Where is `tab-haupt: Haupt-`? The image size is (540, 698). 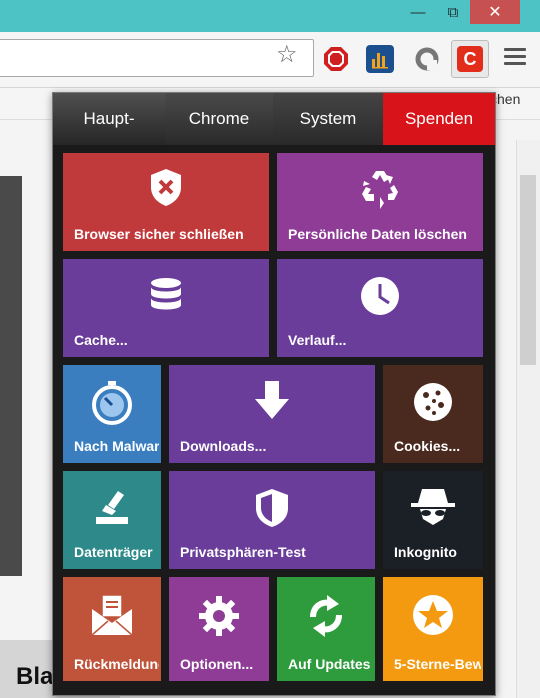 tab-haupt: Haupt- is located at coordinates (109, 119).